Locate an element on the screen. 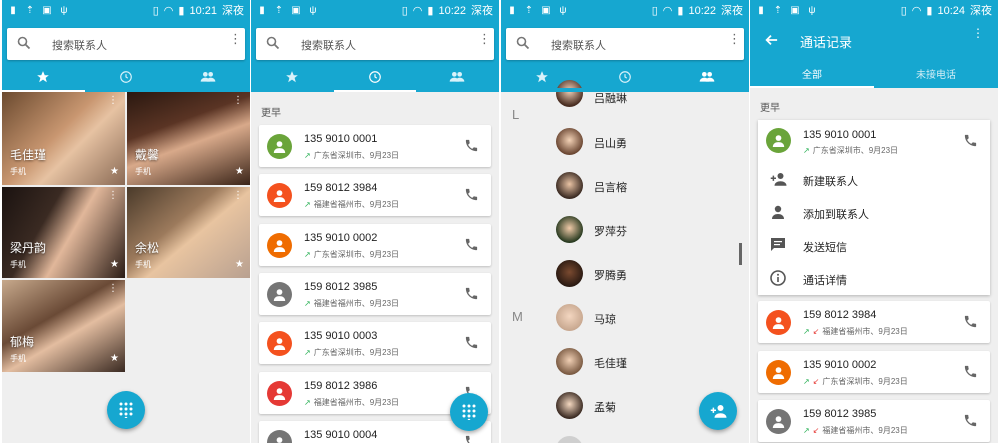 The height and width of the screenshot is (443, 1000). add-contact-button is located at coordinates (718, 411).